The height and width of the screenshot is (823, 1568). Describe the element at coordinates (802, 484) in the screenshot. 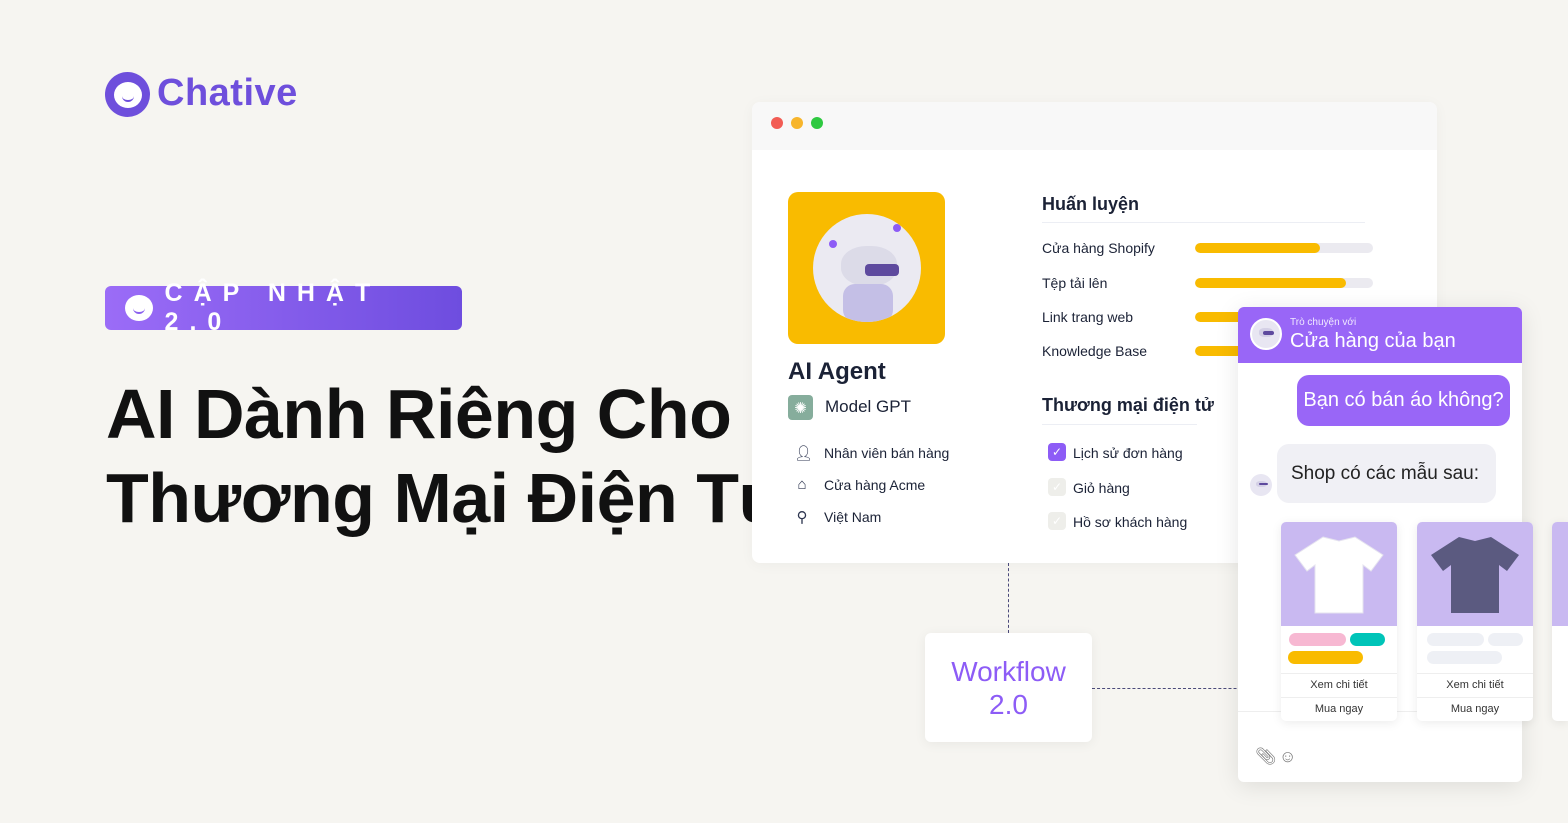

I see `home-icon: ⌂` at that location.